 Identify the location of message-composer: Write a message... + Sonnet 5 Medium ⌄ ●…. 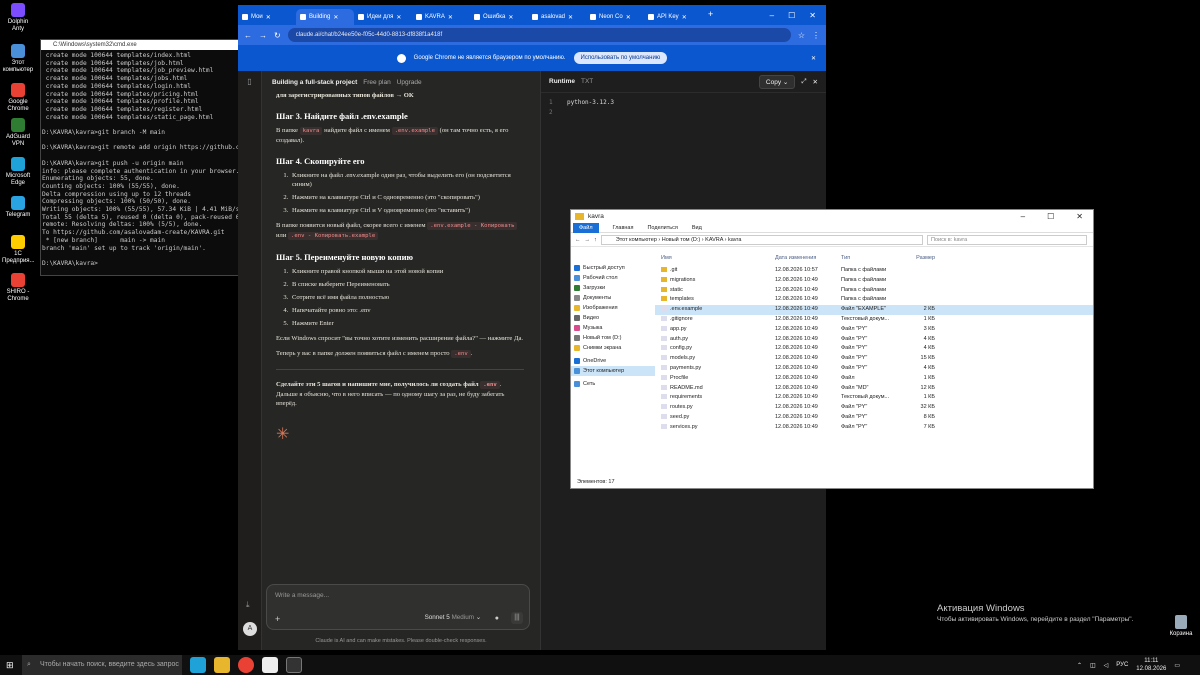
(398, 607).